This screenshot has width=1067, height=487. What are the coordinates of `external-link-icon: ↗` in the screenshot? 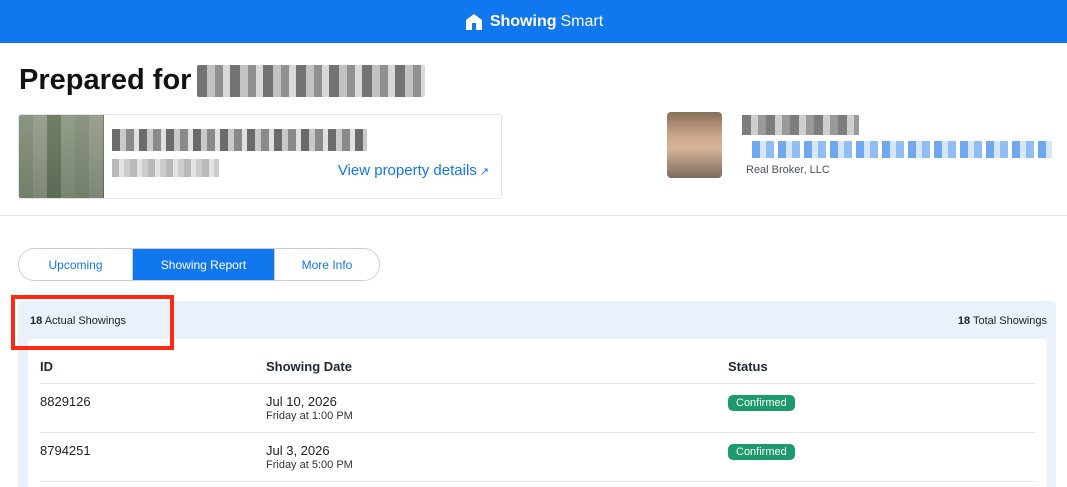 It's located at (484, 172).